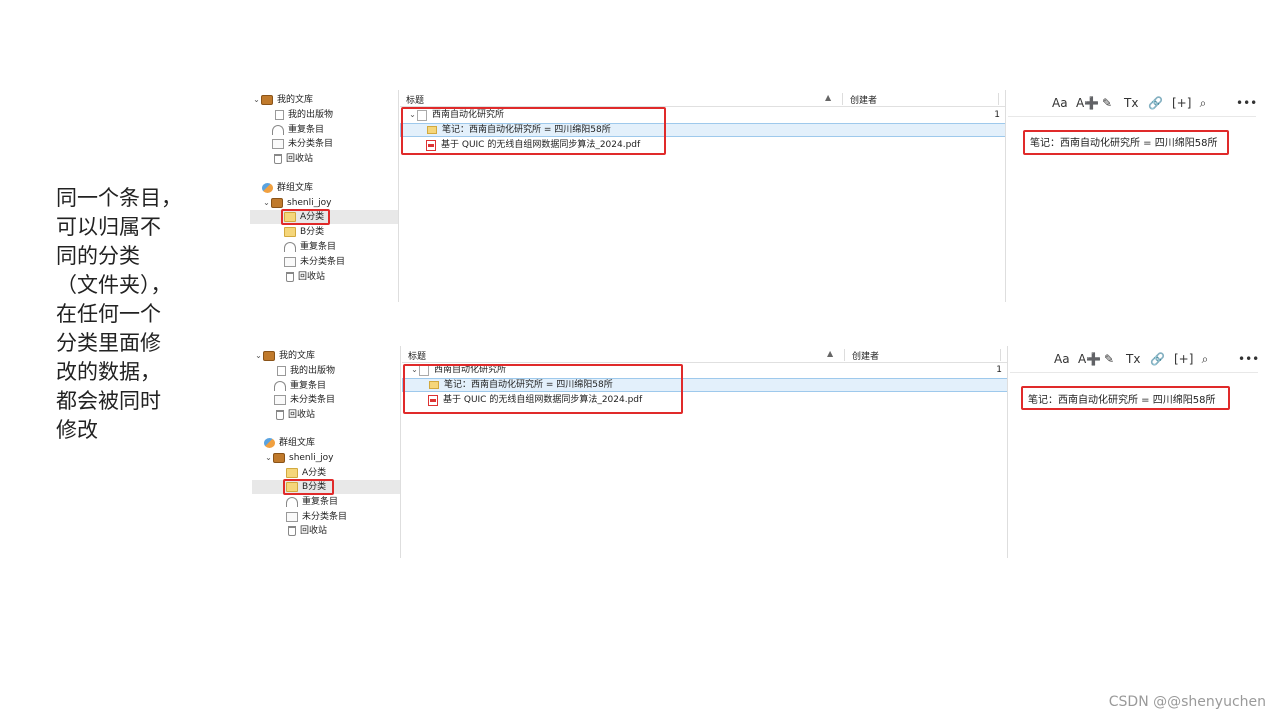 The width and height of the screenshot is (1280, 720). I want to click on watermark: CSDN @@shenyuchen, so click(1187, 702).